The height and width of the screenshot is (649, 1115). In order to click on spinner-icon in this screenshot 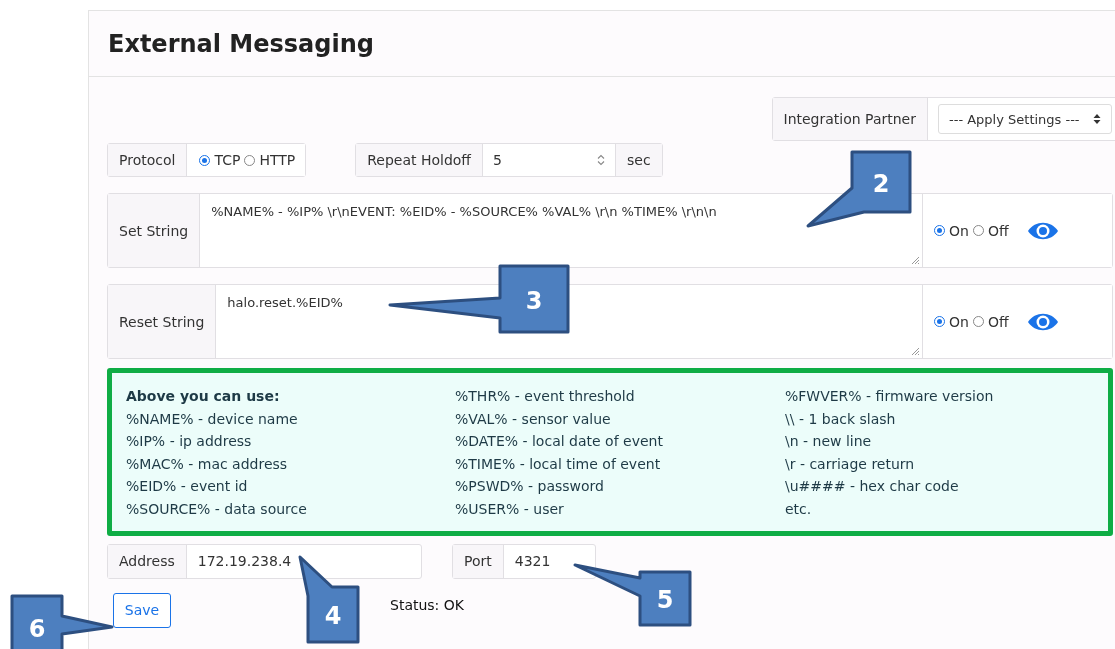, I will do `click(601, 160)`.